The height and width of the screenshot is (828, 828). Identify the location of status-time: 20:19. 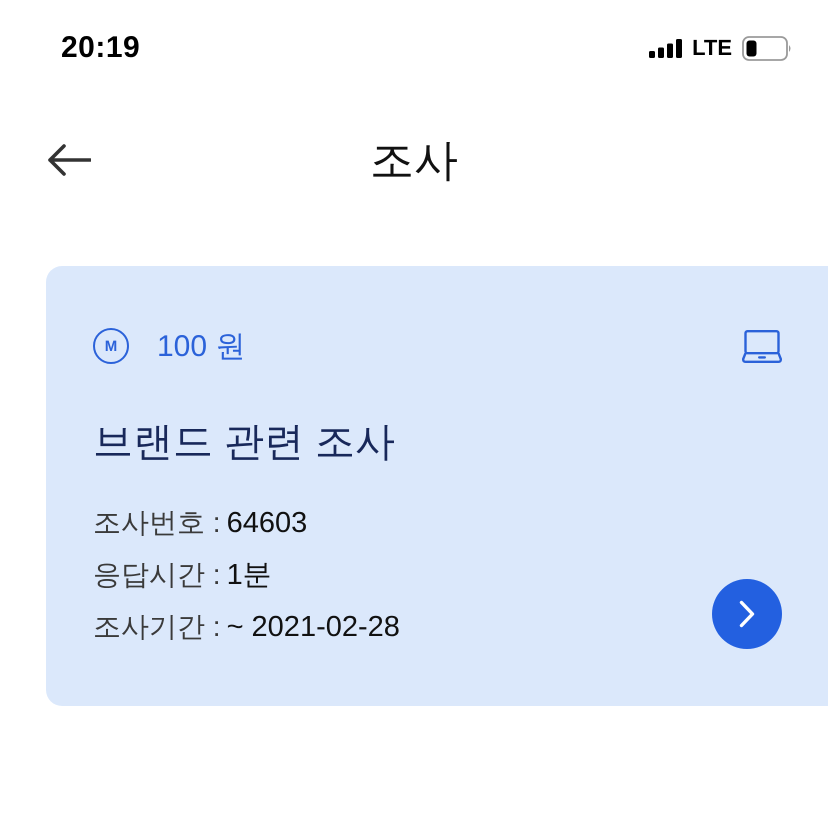
(100, 48).